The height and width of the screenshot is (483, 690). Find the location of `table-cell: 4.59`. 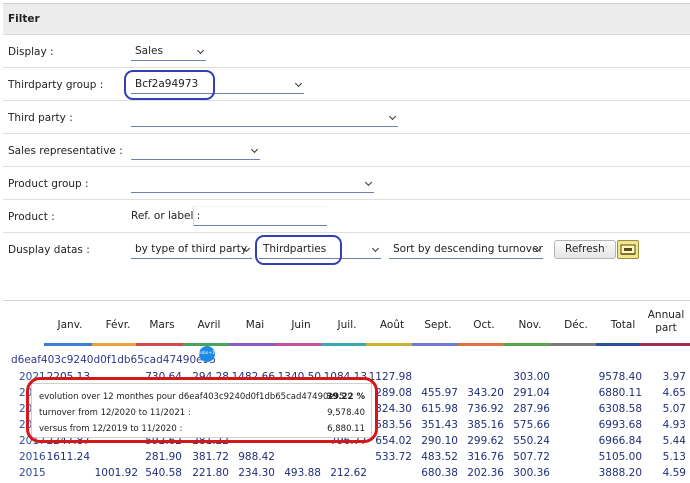

table-cell: 4.59 is located at coordinates (674, 473).